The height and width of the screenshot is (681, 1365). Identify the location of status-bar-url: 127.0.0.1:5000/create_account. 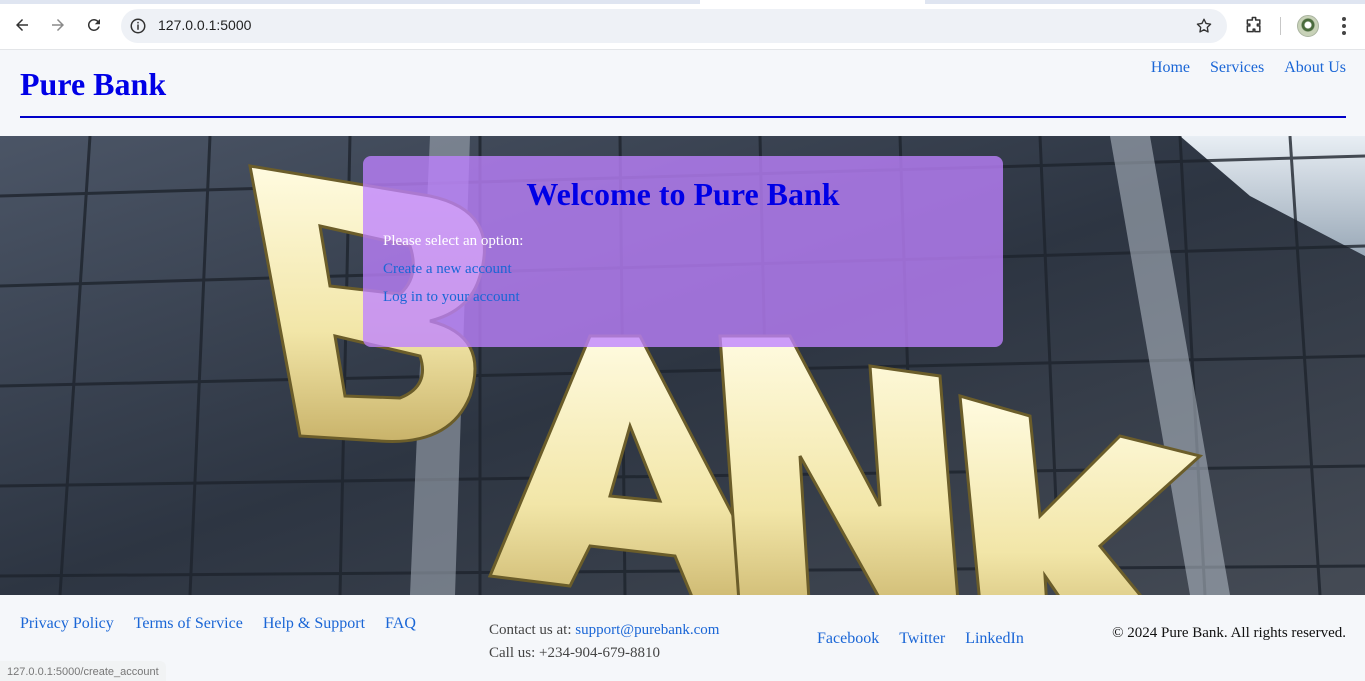
(83, 671).